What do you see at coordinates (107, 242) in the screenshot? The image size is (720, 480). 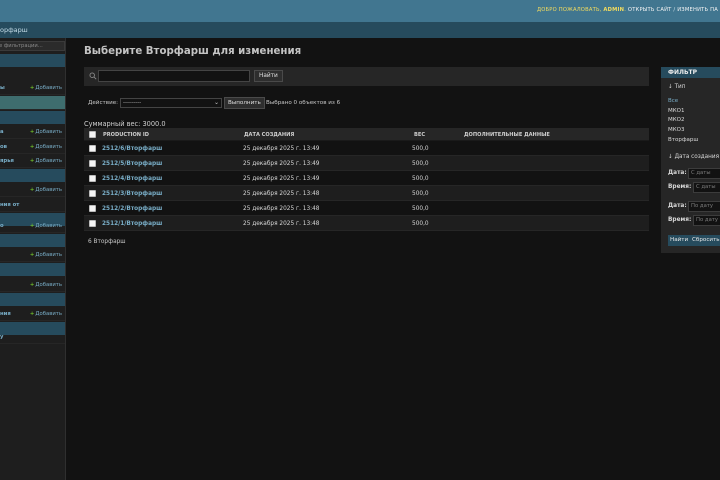 I see `paginator: 6 Вторфарш` at bounding box center [107, 242].